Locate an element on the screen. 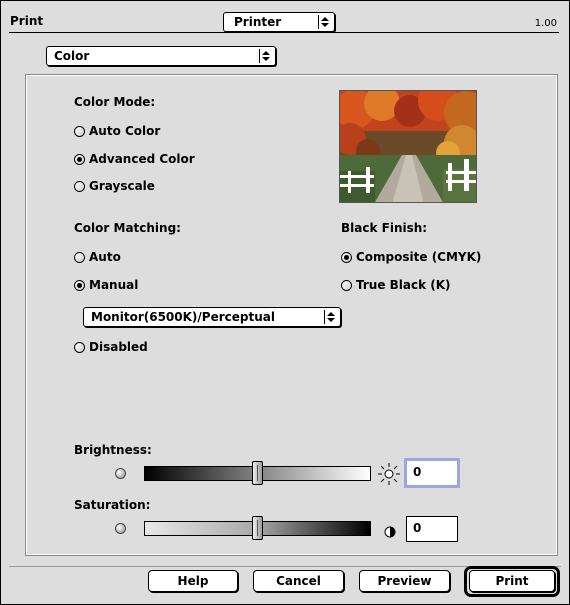 The height and width of the screenshot is (605, 570). printer-popup-label: Printer is located at coordinates (258, 22).